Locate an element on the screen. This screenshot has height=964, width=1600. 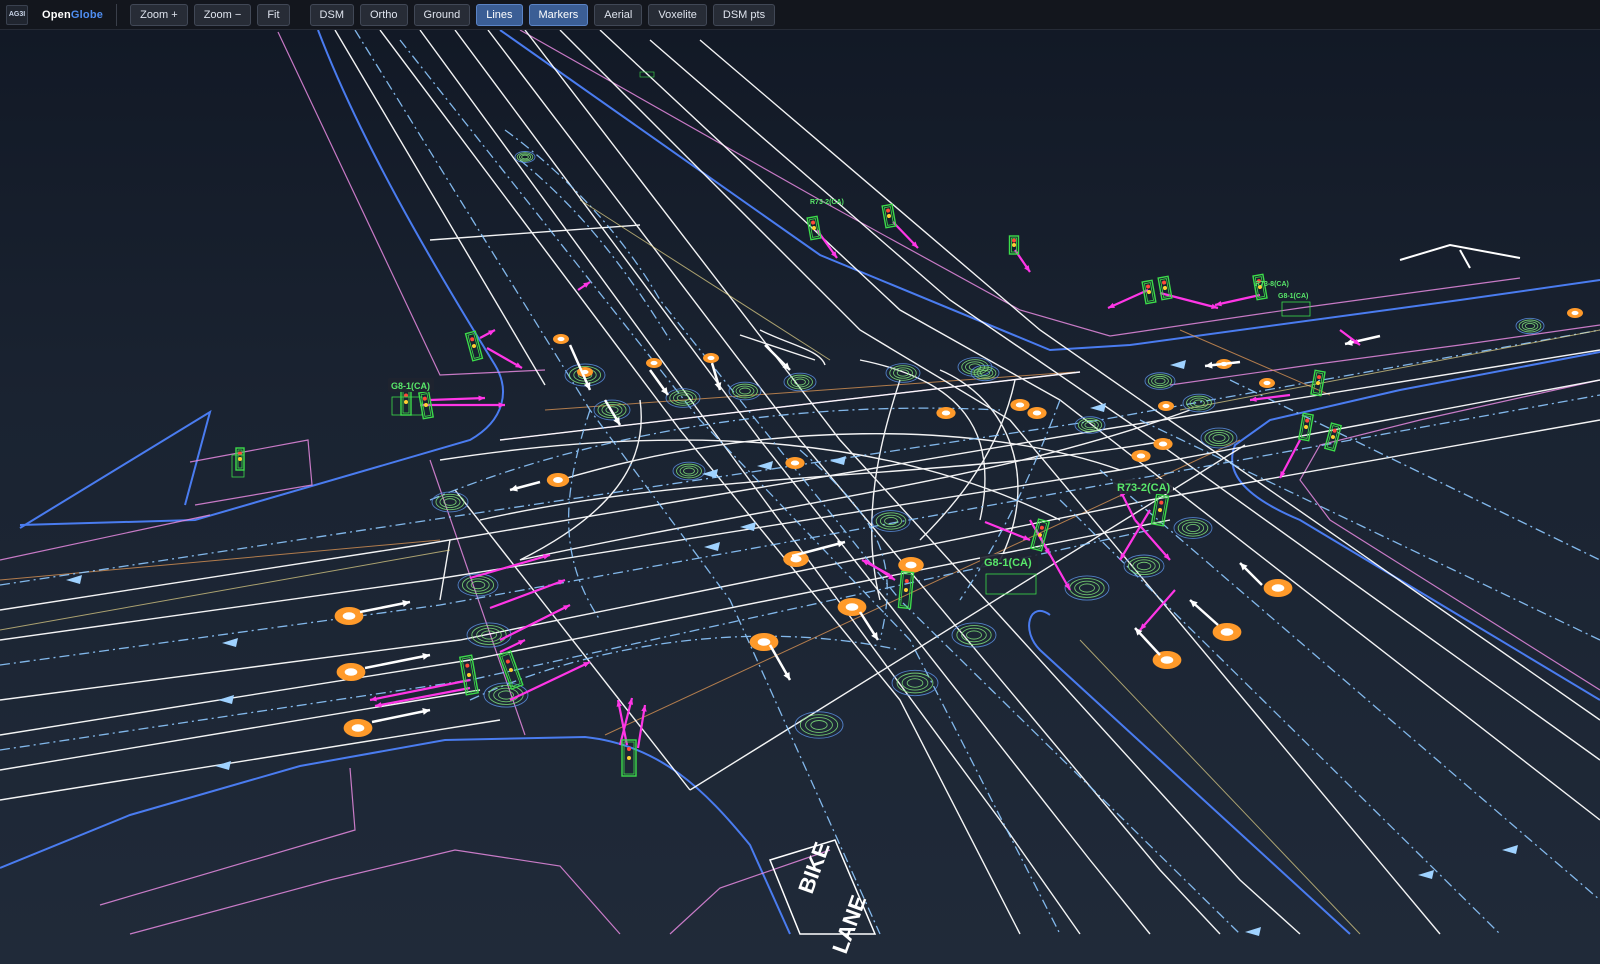
layer-toggle-ground: Ground is located at coordinates (442, 14).